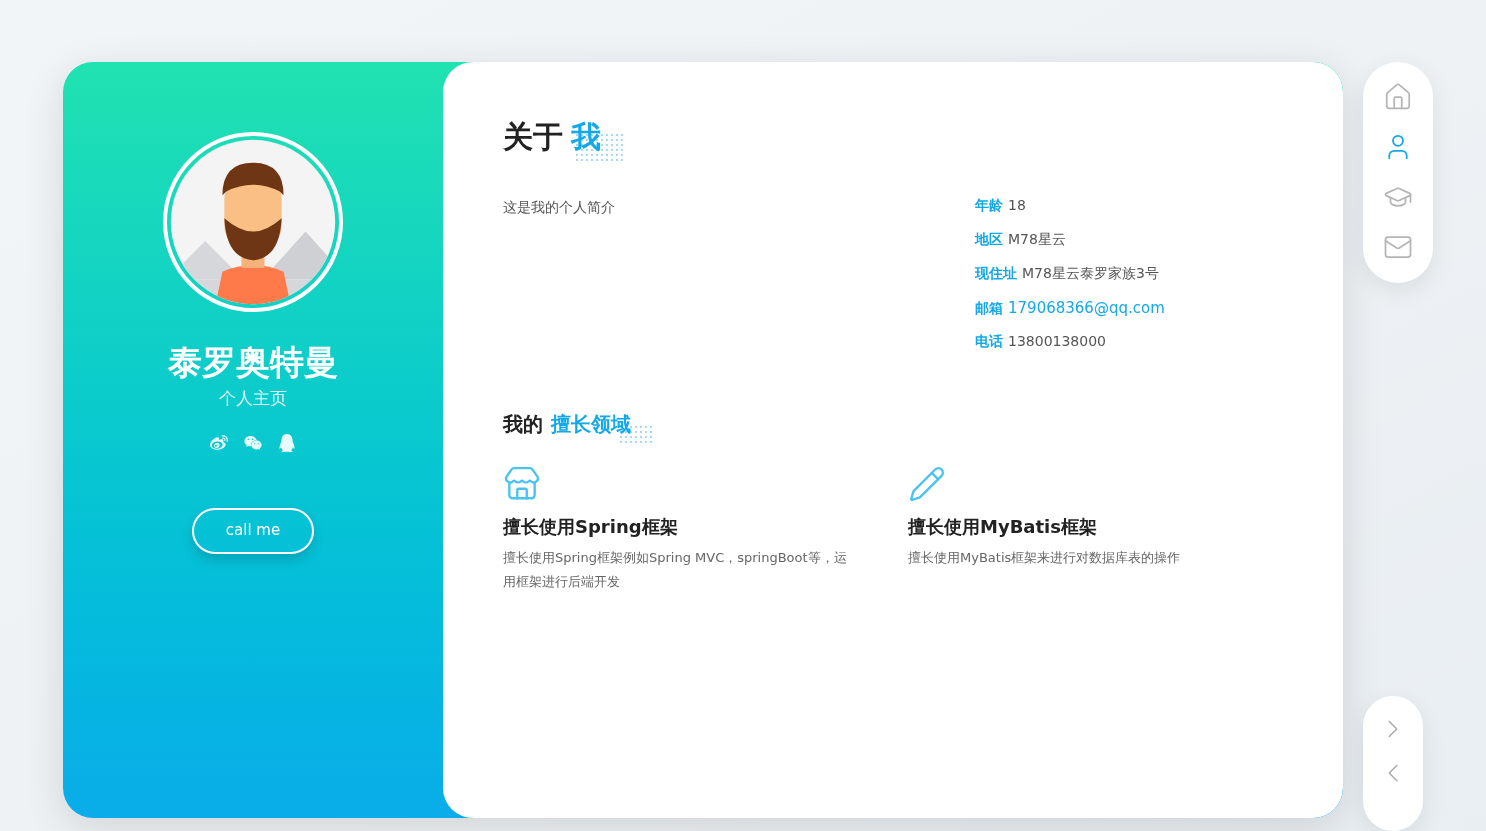 The width and height of the screenshot is (1486, 831). I want to click on info-label: 年龄, so click(989, 205).